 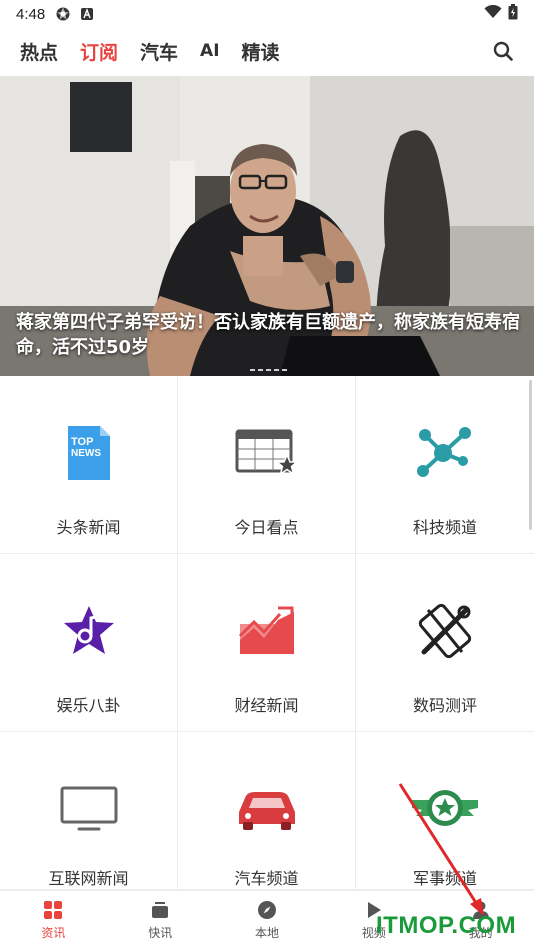 What do you see at coordinates (493, 13) in the screenshot?
I see `wifi-icon` at bounding box center [493, 13].